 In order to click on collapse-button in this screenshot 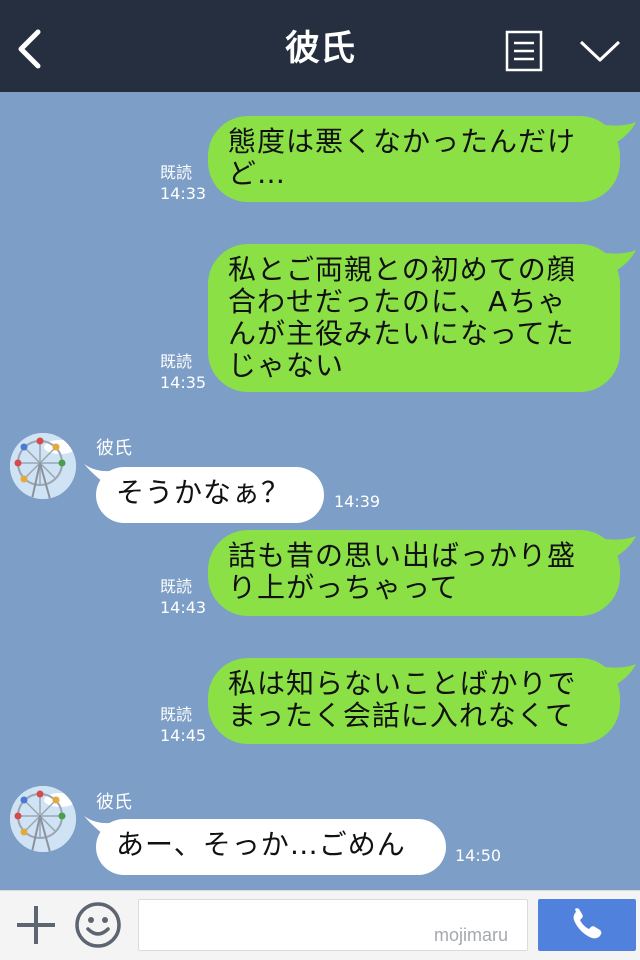, I will do `click(600, 51)`.